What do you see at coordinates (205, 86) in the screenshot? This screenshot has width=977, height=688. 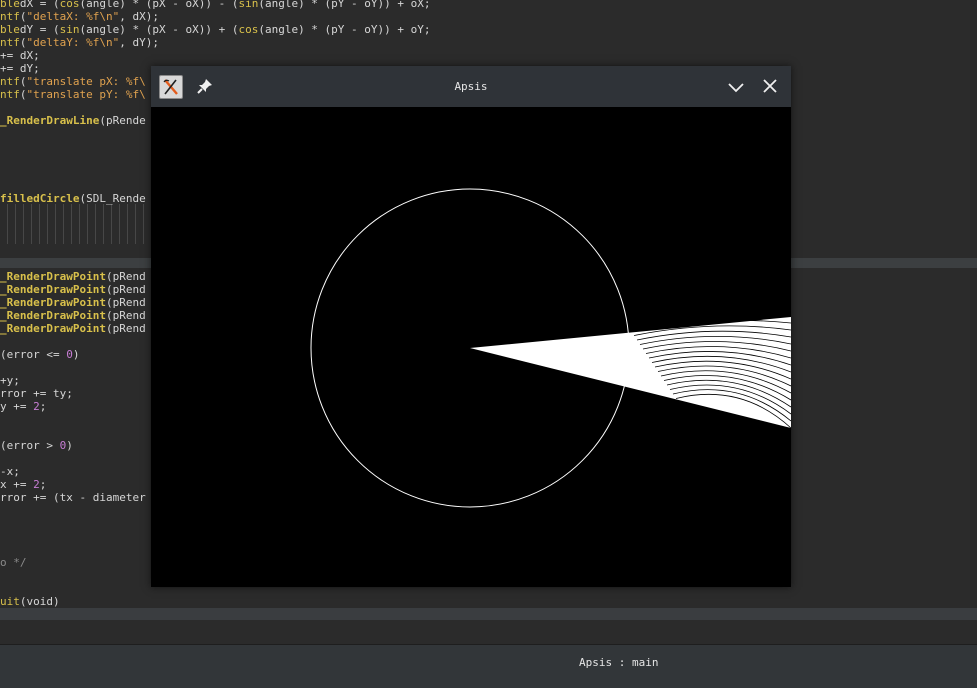 I see `pin-icon` at bounding box center [205, 86].